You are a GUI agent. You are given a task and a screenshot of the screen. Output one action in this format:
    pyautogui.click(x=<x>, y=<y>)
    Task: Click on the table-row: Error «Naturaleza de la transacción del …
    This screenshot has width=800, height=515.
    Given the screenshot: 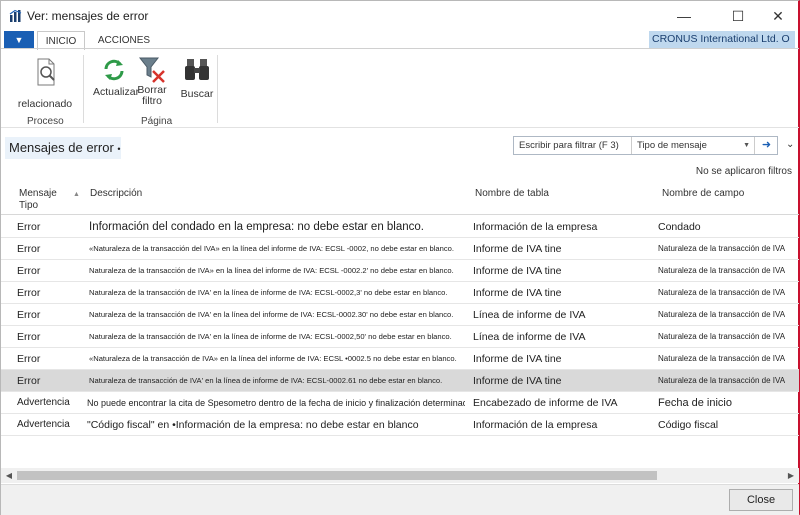 What is the action you would take?
    pyautogui.click(x=400, y=249)
    